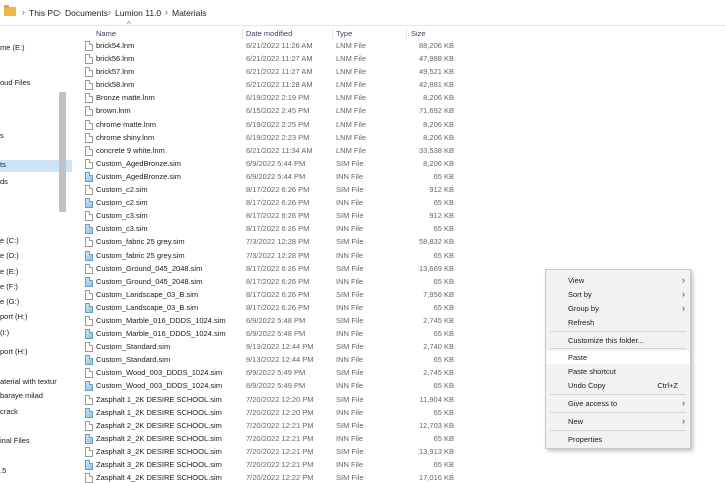 The width and height of the screenshot is (726, 483). Describe the element at coordinates (36, 257) in the screenshot. I see `nav-item: e (D:)` at that location.